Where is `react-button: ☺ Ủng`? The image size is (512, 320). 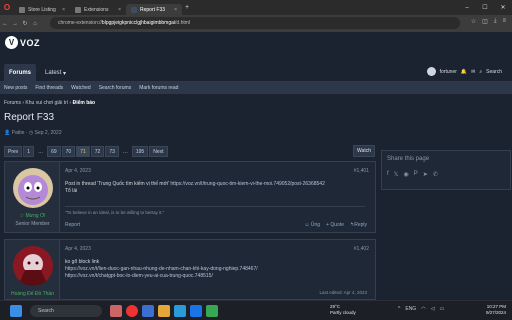
react-button: ☺ Ủng is located at coordinates (312, 225).